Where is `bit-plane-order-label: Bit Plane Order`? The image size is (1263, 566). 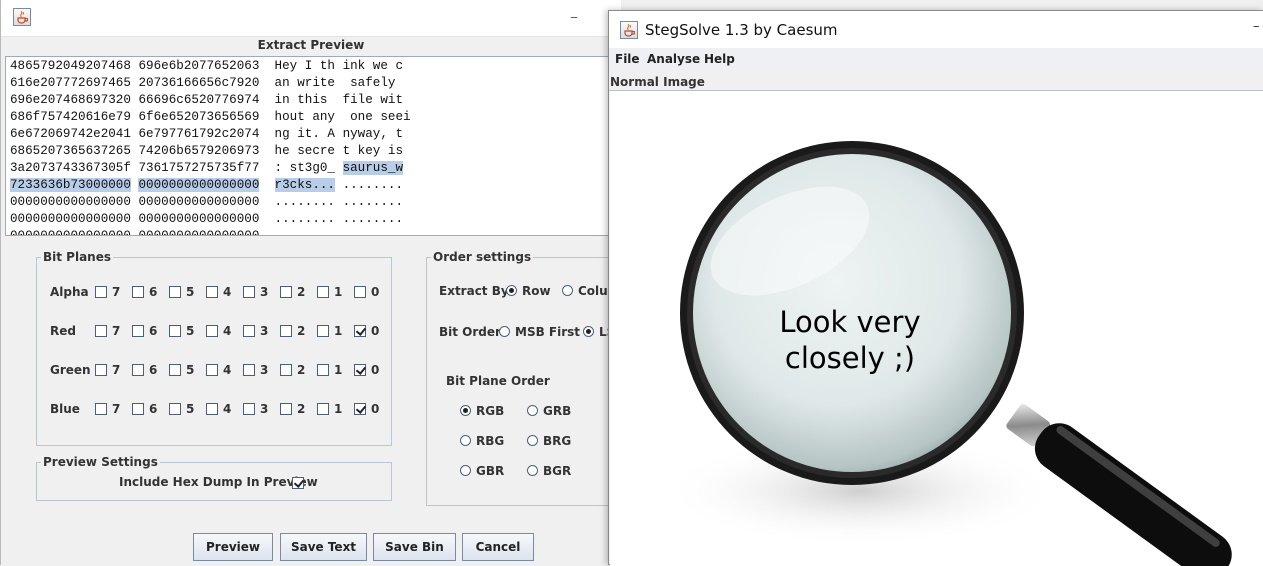 bit-plane-order-label: Bit Plane Order is located at coordinates (498, 381).